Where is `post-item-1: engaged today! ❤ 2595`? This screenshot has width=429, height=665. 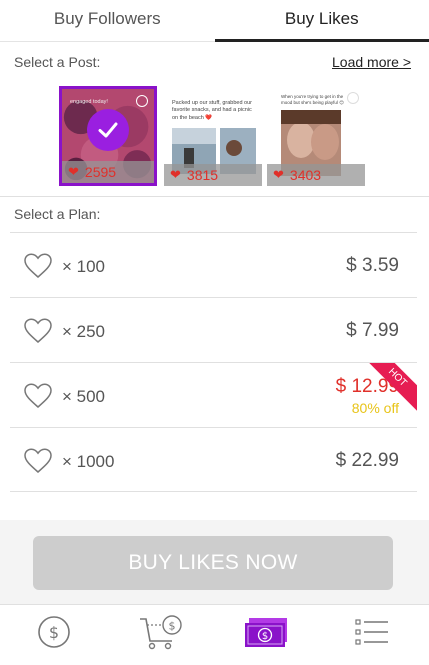 post-item-1: engaged today! ❤ 2595 is located at coordinates (108, 136).